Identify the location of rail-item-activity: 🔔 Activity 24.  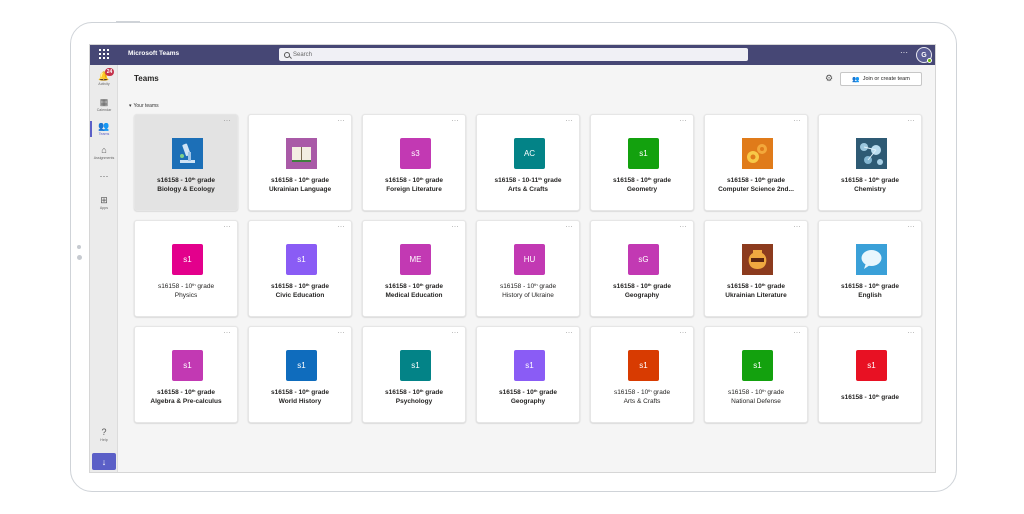
(104, 77).